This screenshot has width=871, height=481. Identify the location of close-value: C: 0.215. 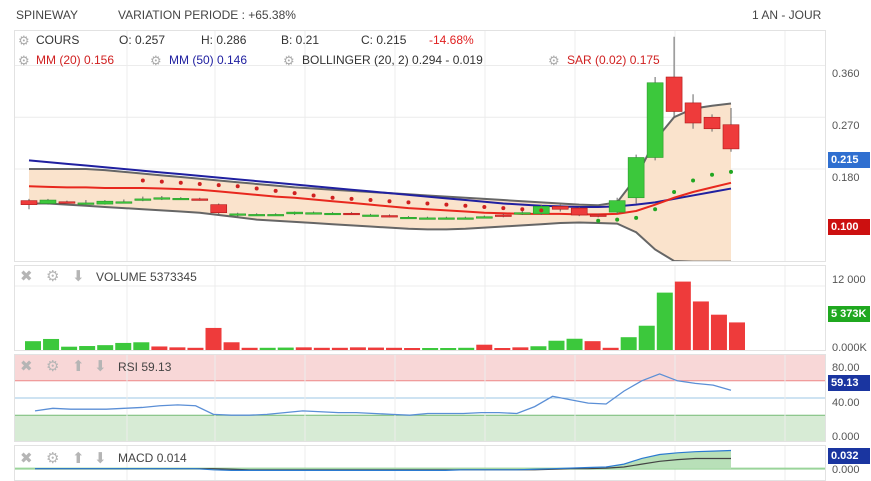
(384, 40).